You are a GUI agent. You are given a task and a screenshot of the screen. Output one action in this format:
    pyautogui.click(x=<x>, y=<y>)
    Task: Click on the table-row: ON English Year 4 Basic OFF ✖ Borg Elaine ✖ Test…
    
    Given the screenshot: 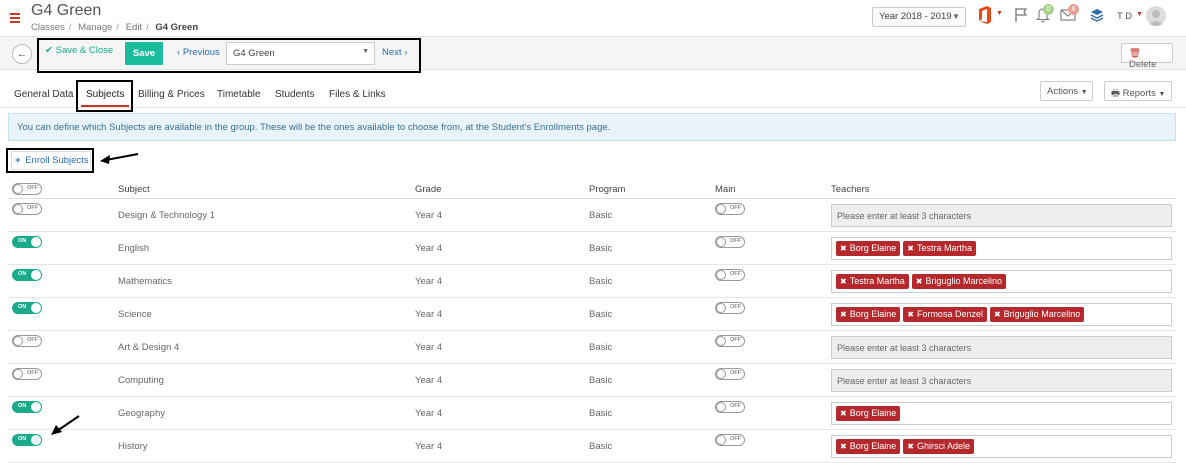 What is the action you would take?
    pyautogui.click(x=592, y=248)
    